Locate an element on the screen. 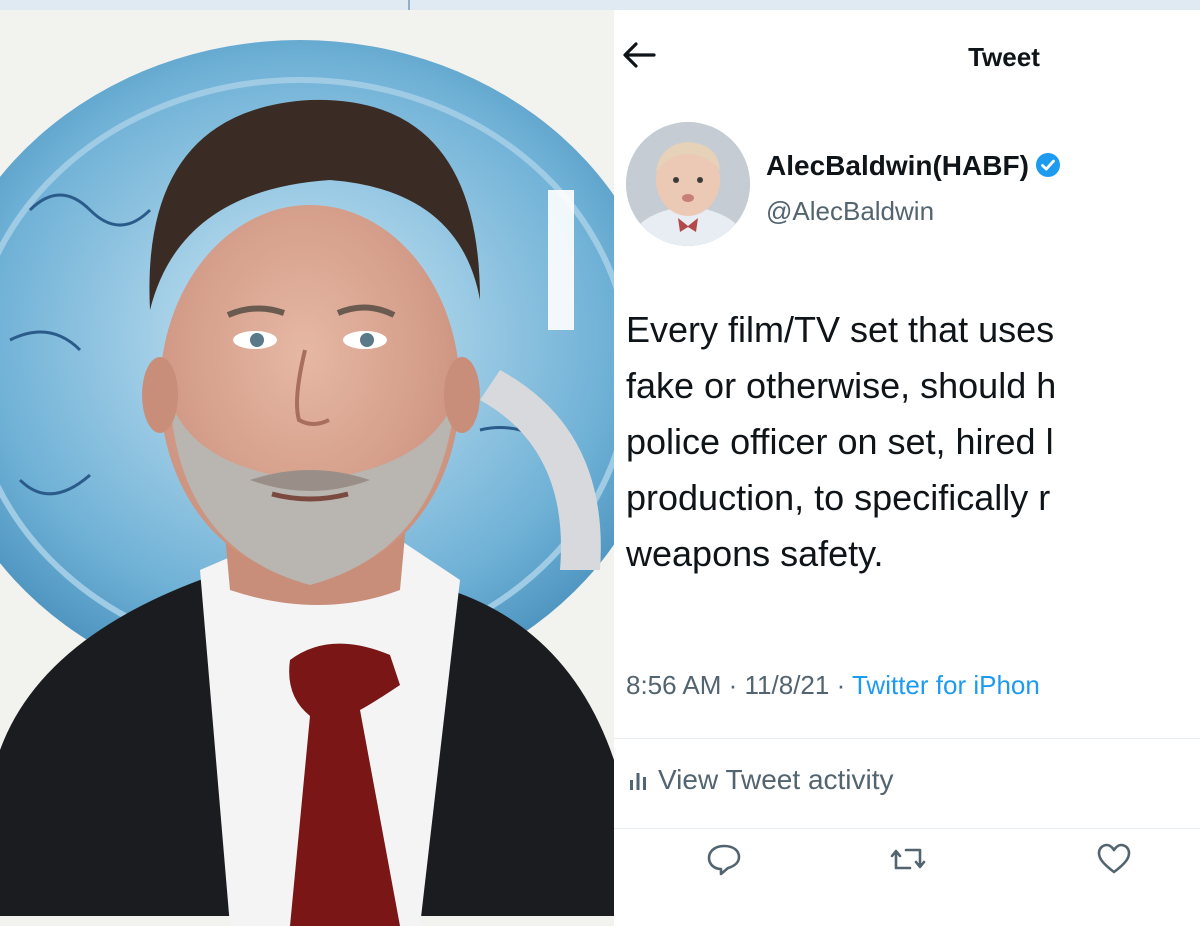 The image size is (1200, 926). tweet-time: 8:56 AM is located at coordinates (674, 685).